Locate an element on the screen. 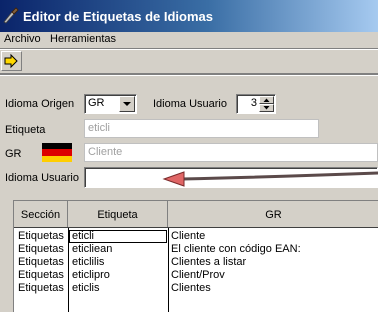 This screenshot has height=312, width=378. german-flag-icon is located at coordinates (57, 152).